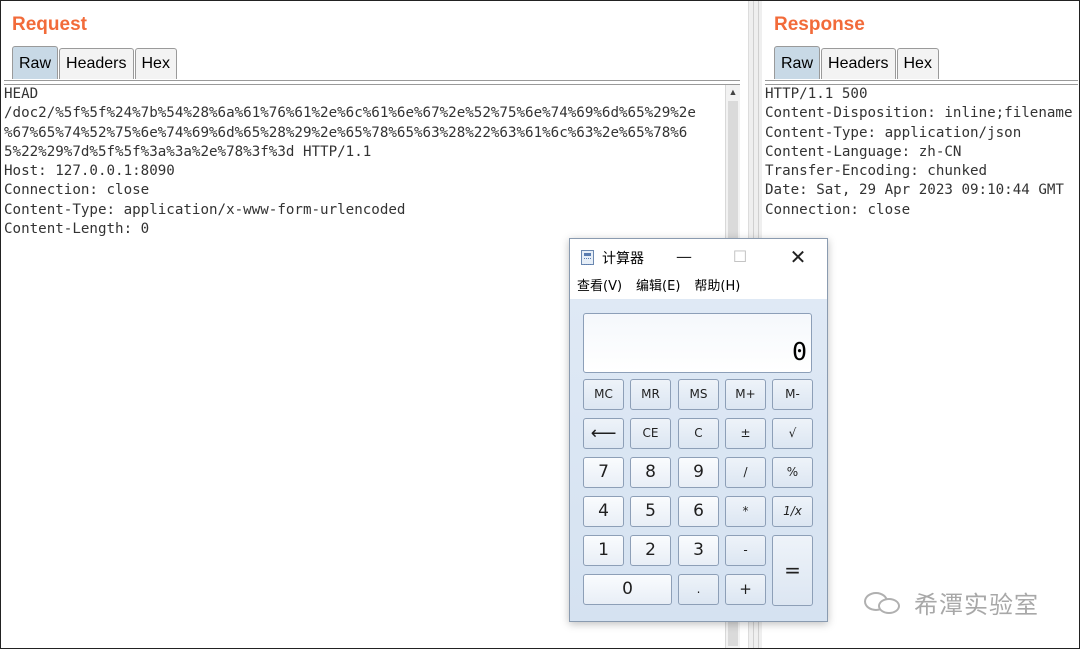 The image size is (1080, 649). Describe the element at coordinates (650, 511) in the screenshot. I see `key-5: 5` at that location.